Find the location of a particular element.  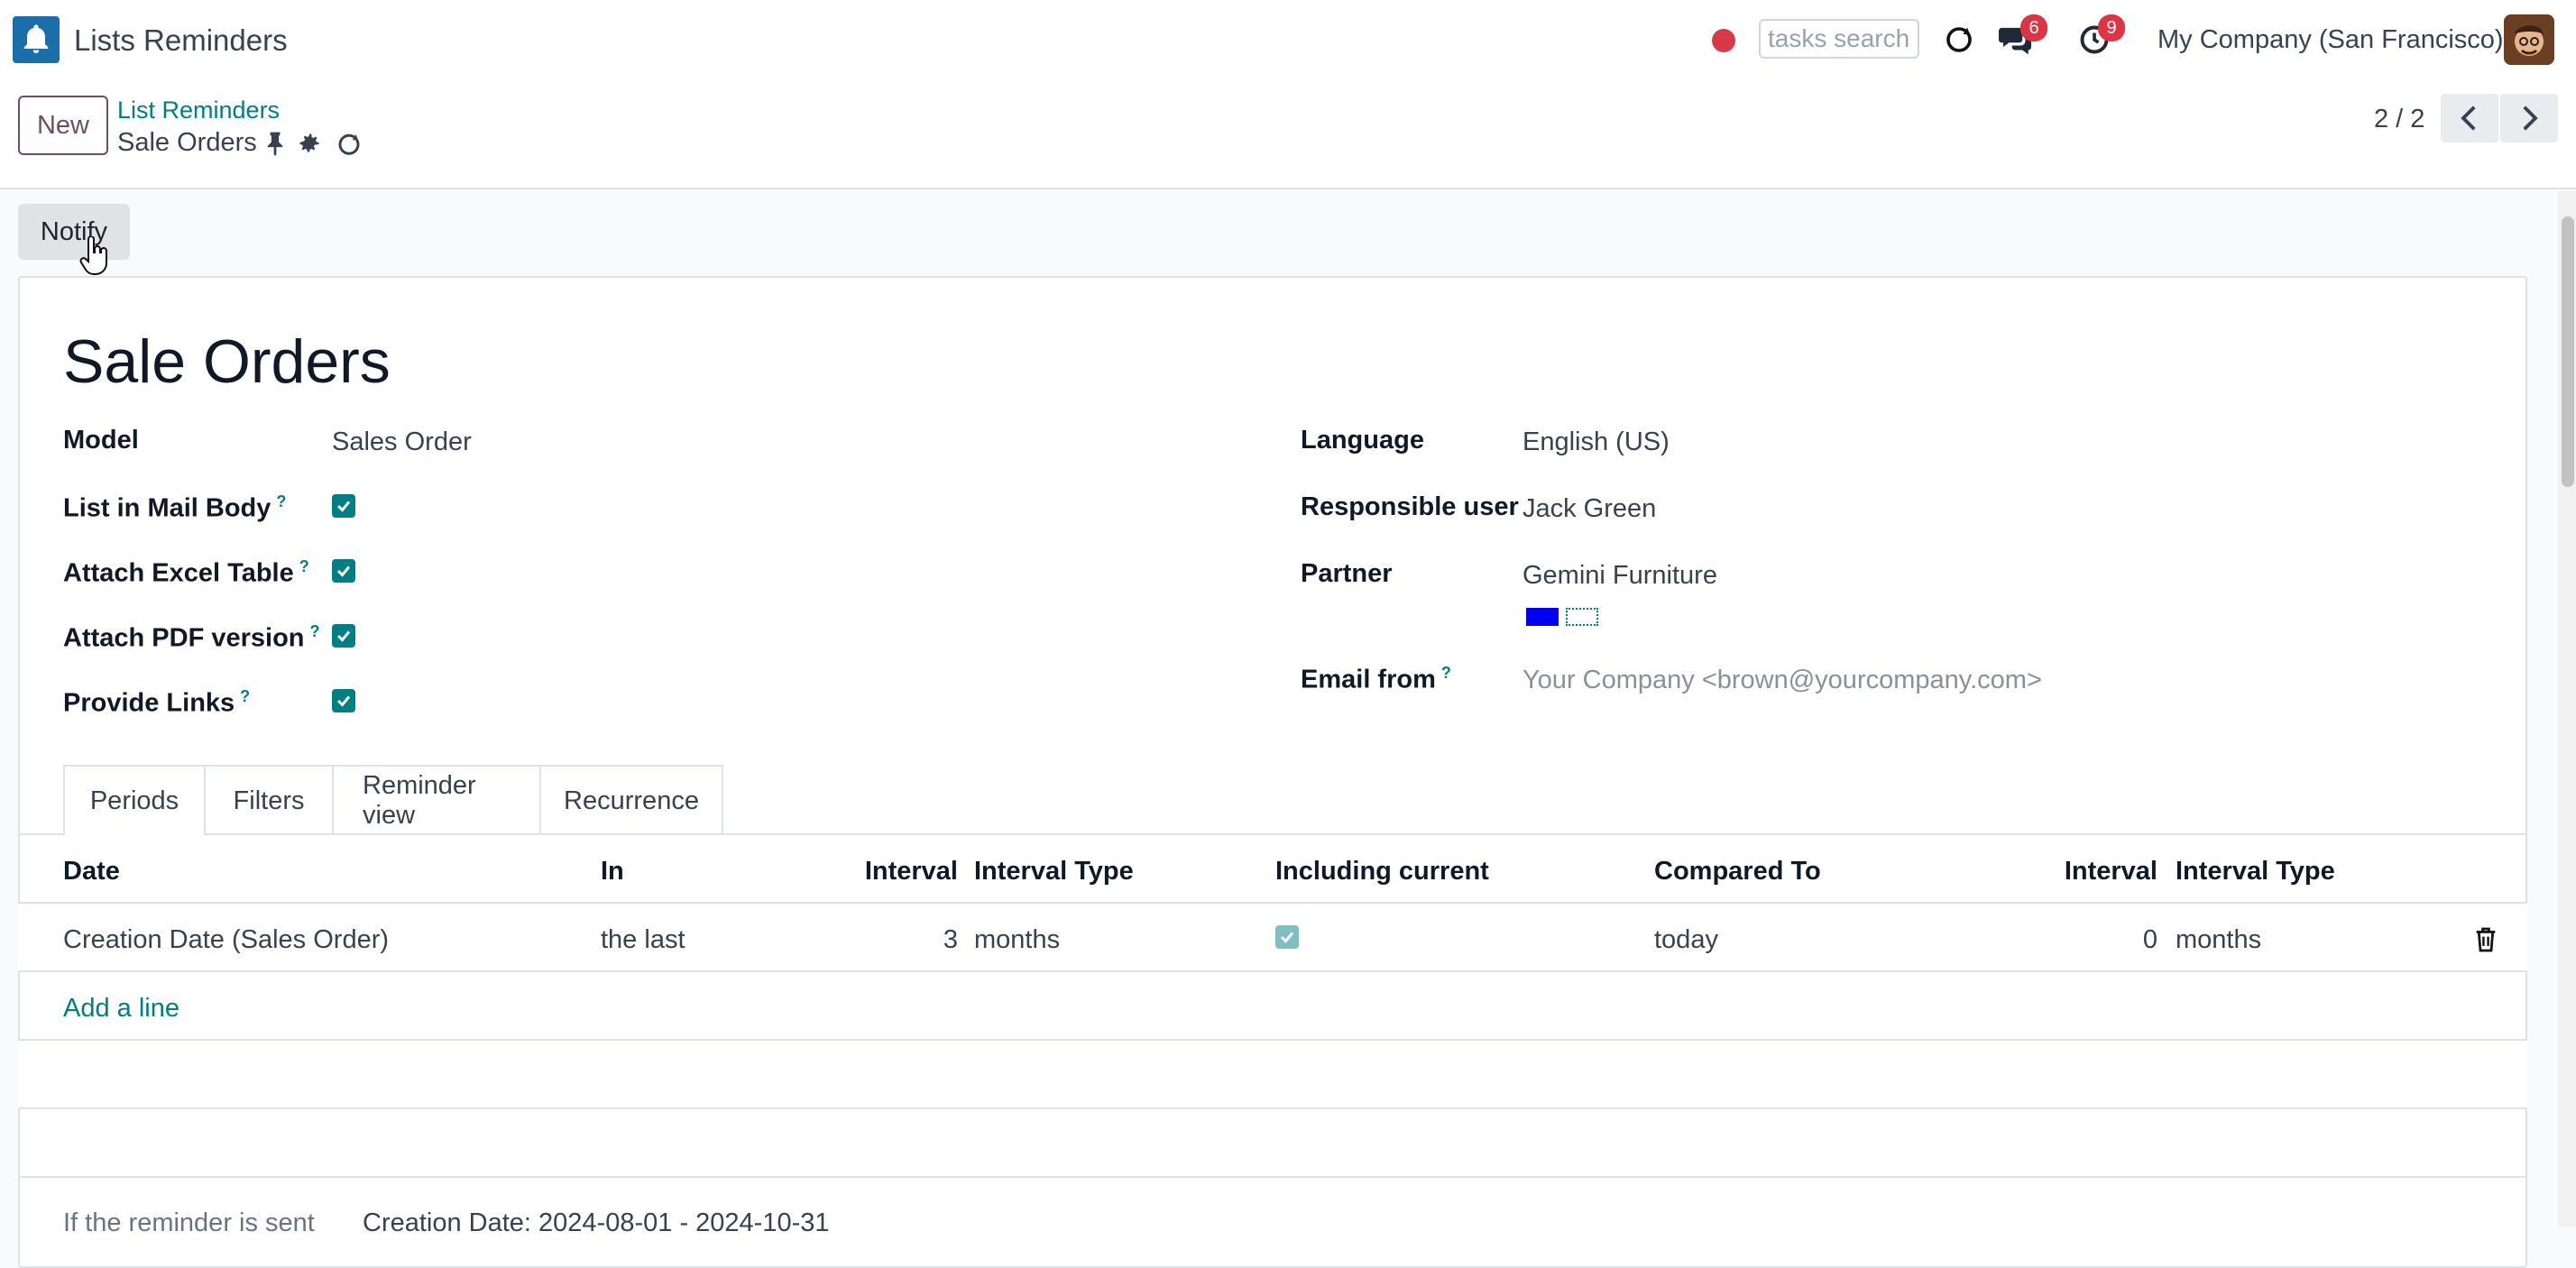

row-interval-type: months is located at coordinates (1017, 940).